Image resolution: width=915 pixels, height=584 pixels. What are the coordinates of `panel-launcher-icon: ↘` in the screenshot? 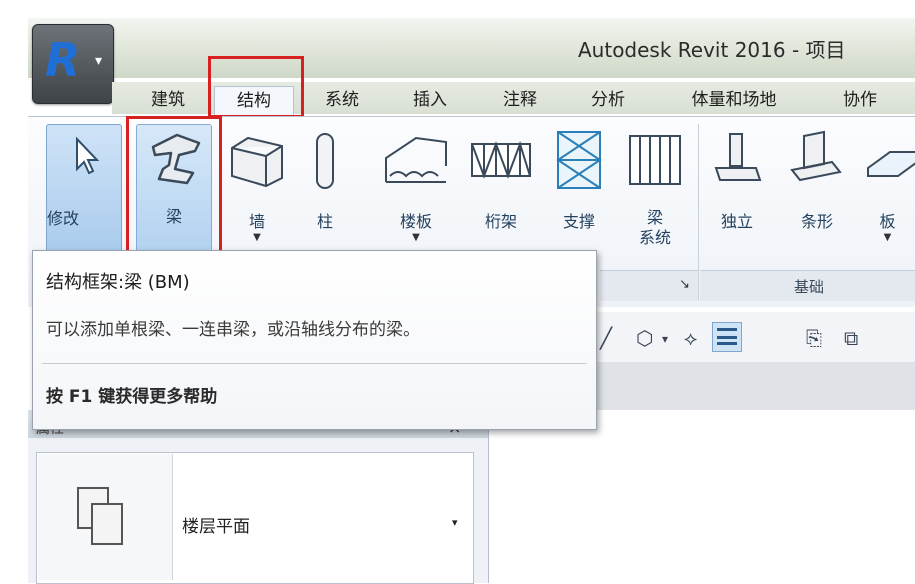 It's located at (684, 284).